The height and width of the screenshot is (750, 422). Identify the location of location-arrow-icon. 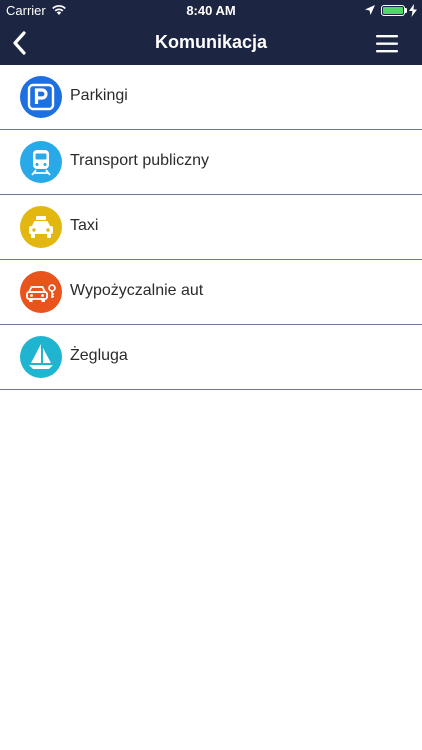
(370, 11).